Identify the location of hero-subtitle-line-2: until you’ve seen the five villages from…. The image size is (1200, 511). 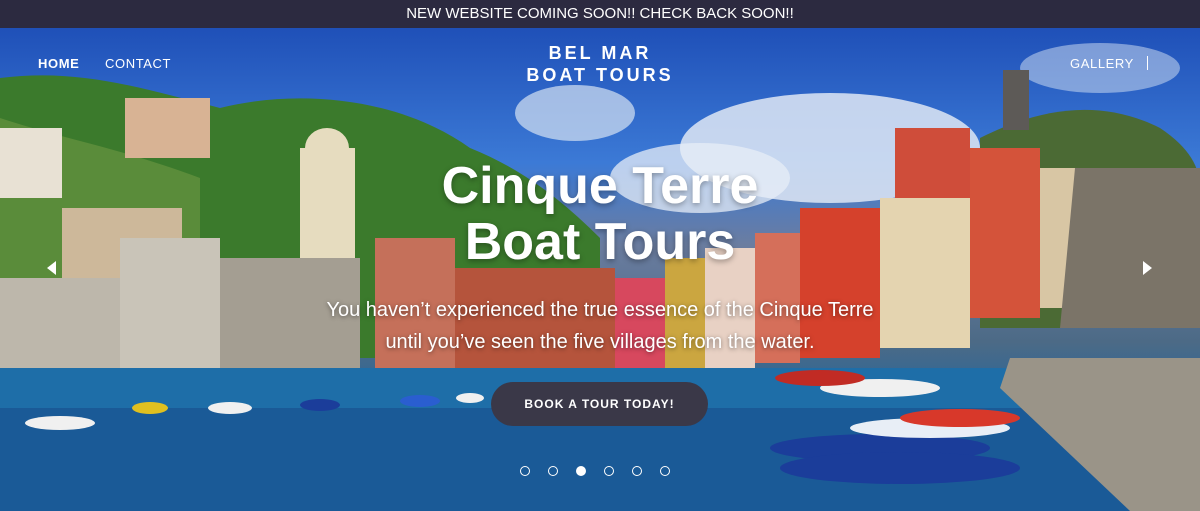
(600, 342).